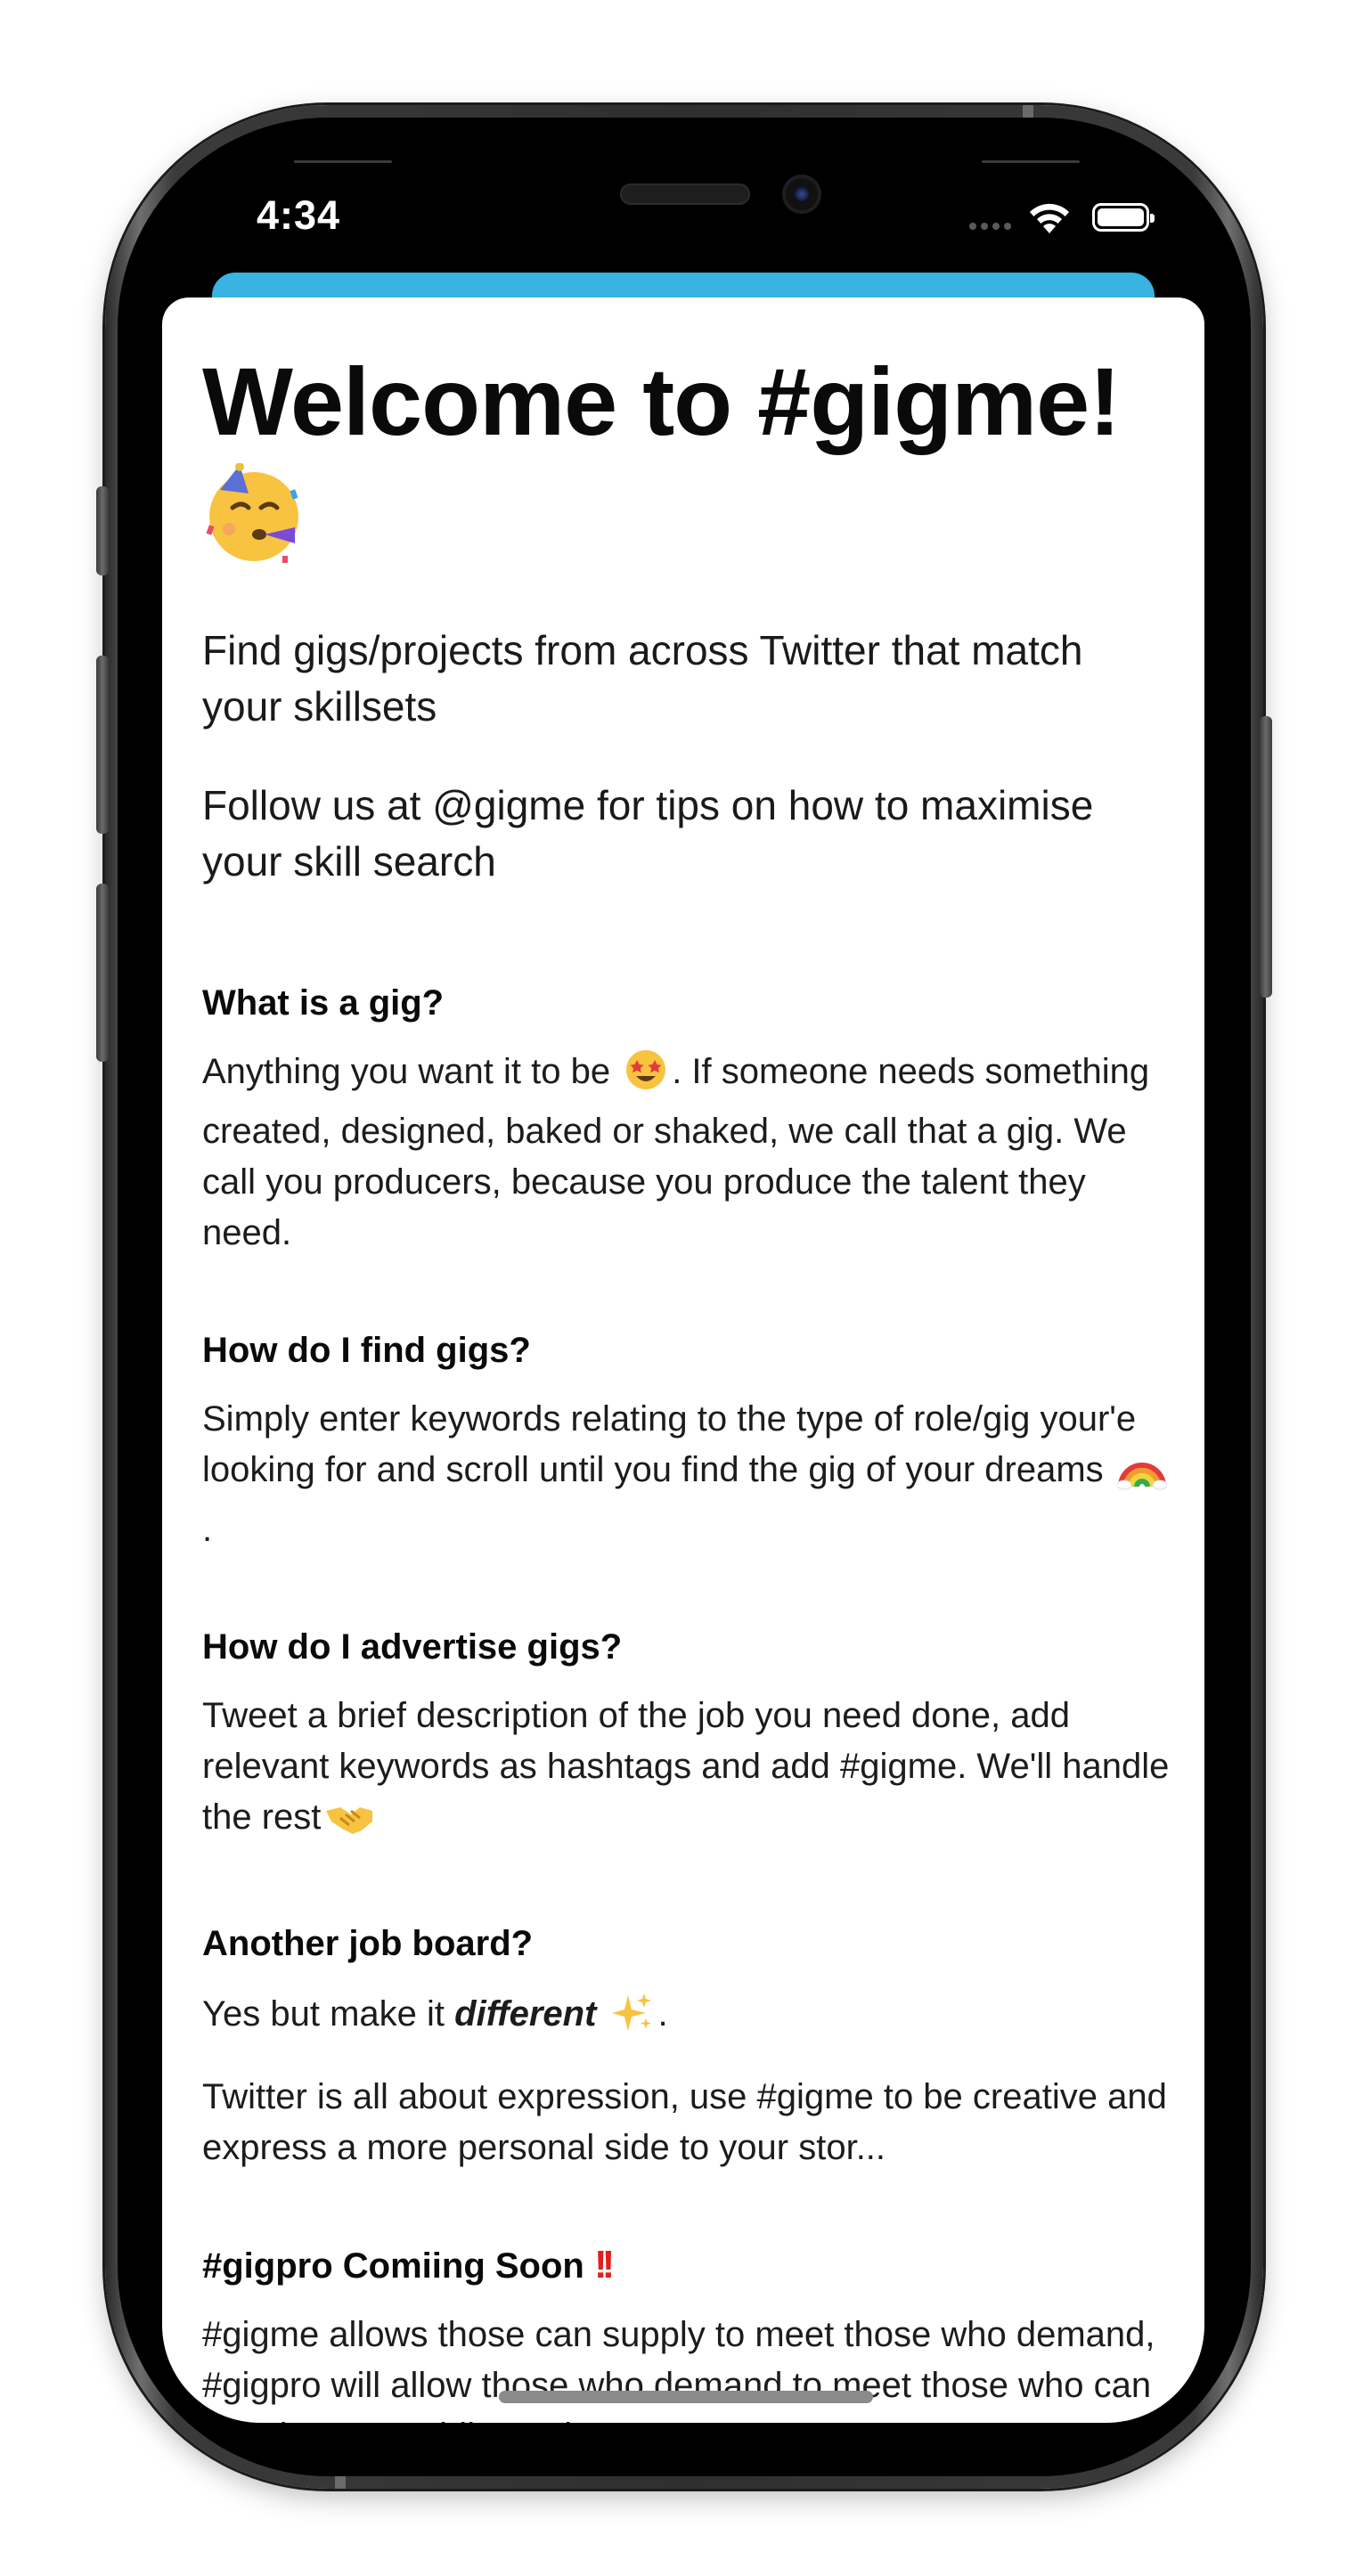 The width and height of the screenshot is (1363, 2576). What do you see at coordinates (1266, 857) in the screenshot?
I see `power-button` at bounding box center [1266, 857].